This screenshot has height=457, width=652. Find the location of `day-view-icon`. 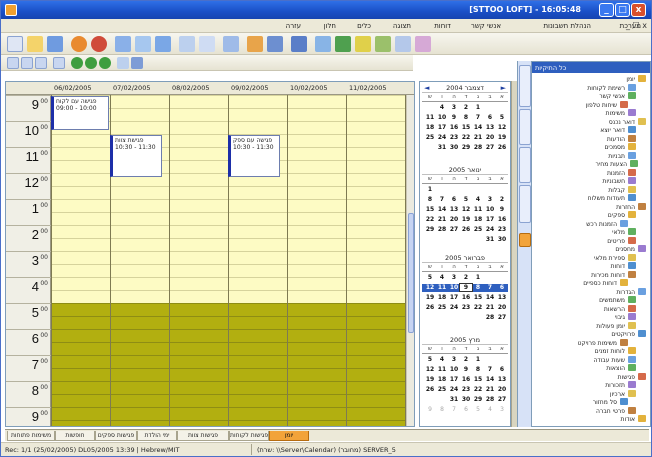

day-view-icon is located at coordinates (13, 63).